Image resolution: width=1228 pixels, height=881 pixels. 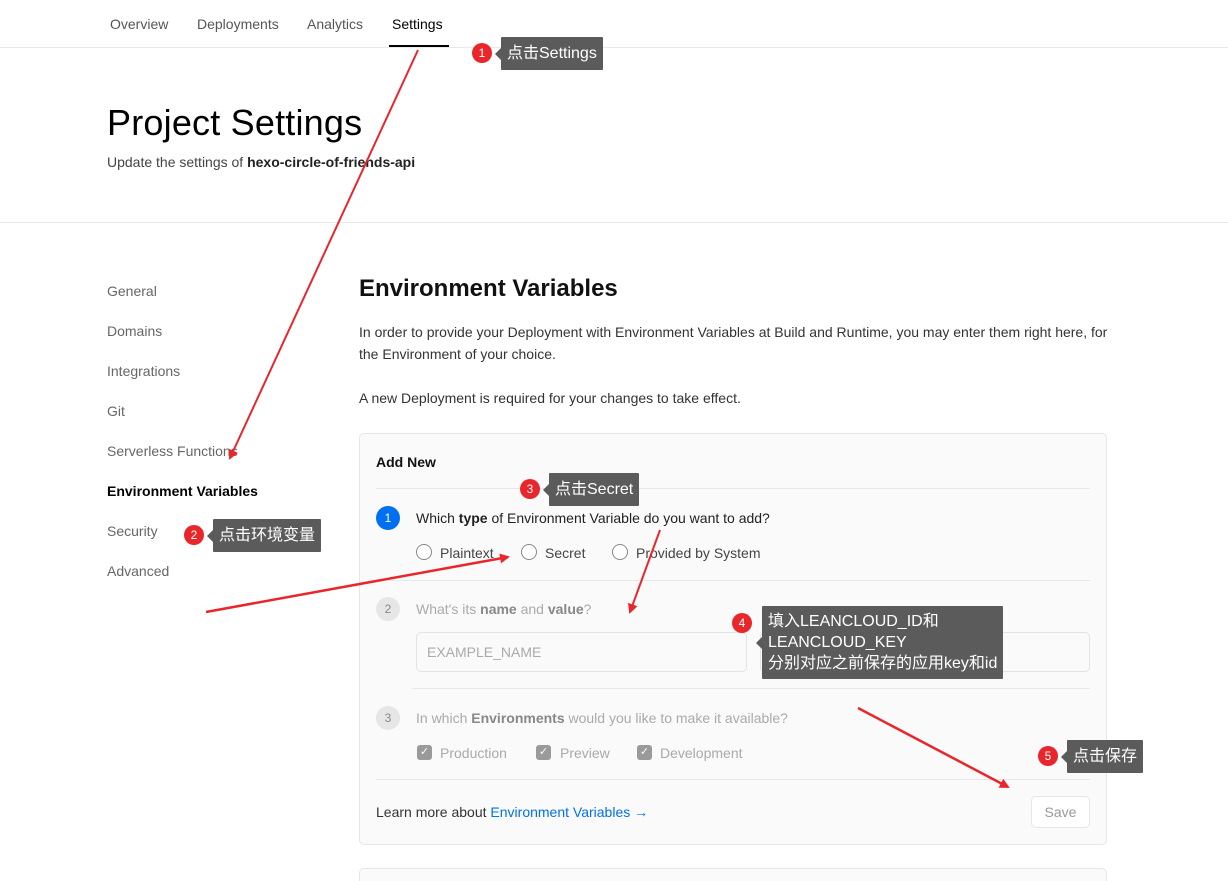 I want to click on step-3-number: 3, so click(x=388, y=718).